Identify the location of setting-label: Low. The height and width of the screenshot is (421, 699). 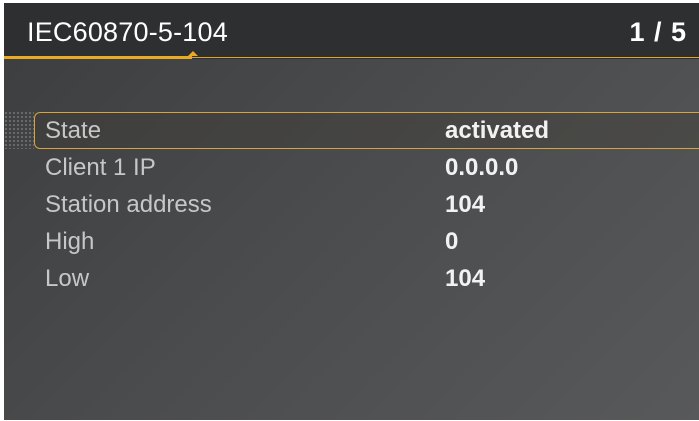
(67, 278).